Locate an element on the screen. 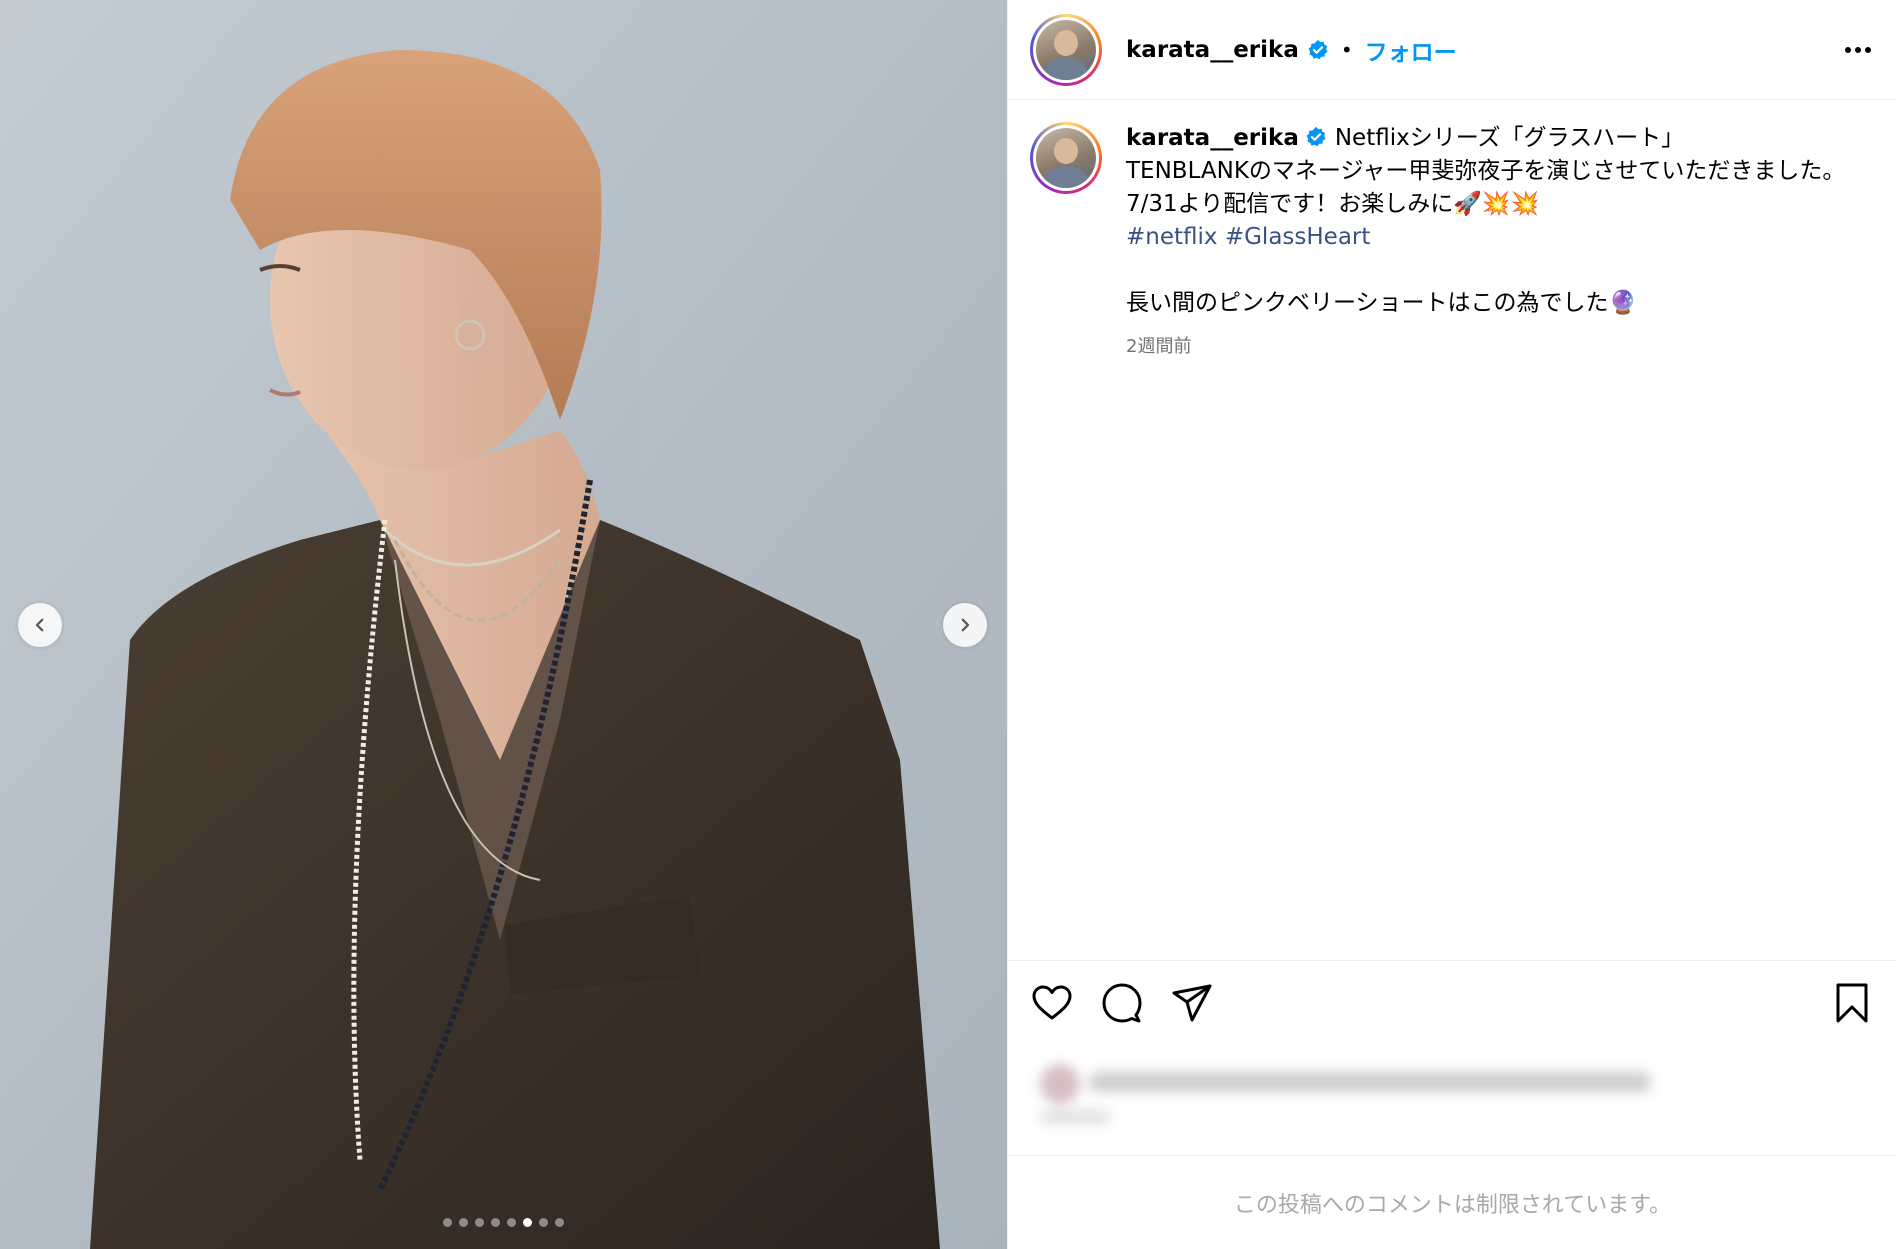  caption-line-5: 長い間のピンクベリーショートはこの為でした🔮 is located at coordinates (1382, 303).